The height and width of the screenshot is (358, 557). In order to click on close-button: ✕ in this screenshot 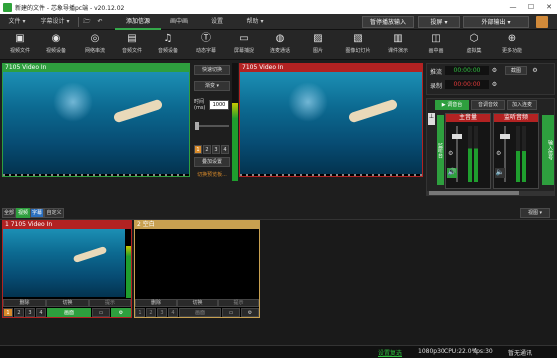, I will do `click(549, 7)`.